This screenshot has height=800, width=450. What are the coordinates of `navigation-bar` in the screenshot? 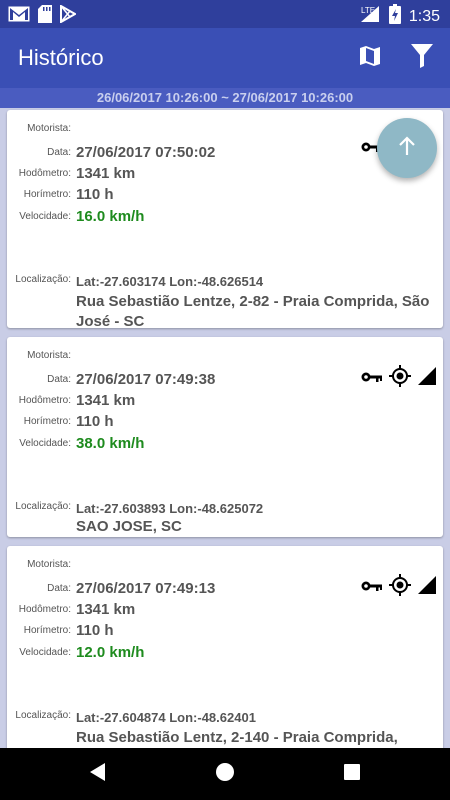 It's located at (225, 774).